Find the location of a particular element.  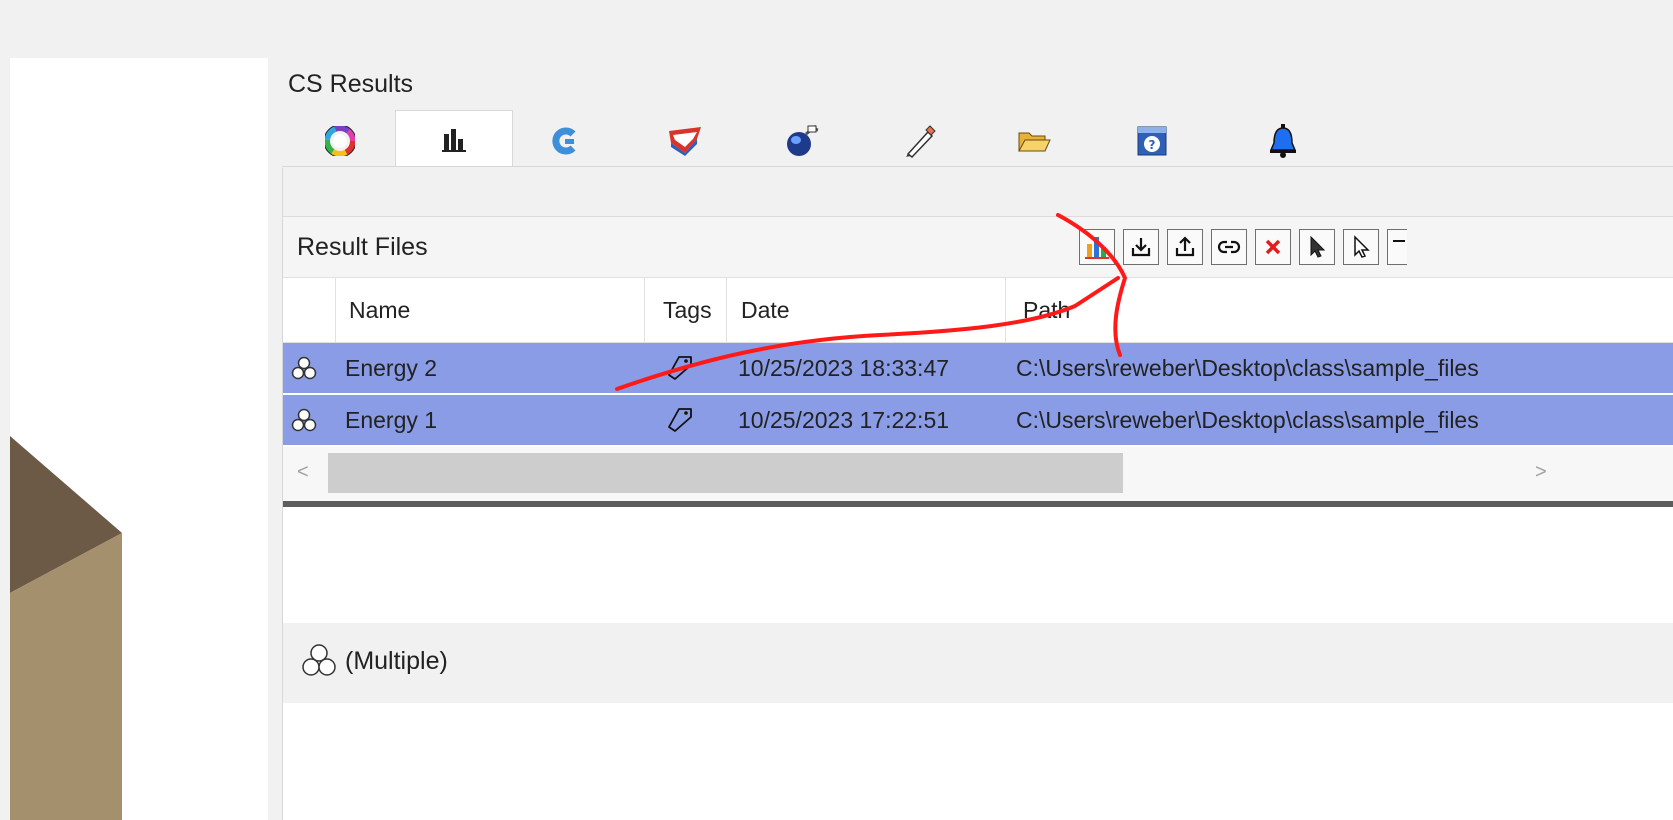

result-files-header: Result Files is located at coordinates (978, 247).